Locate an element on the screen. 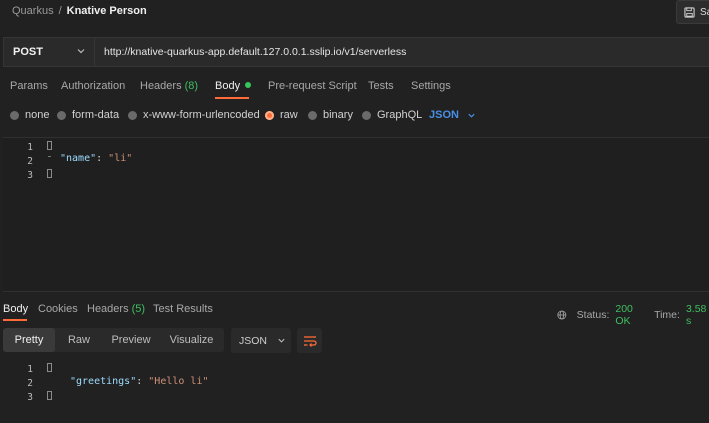  radio-label: form-data is located at coordinates (96, 115).